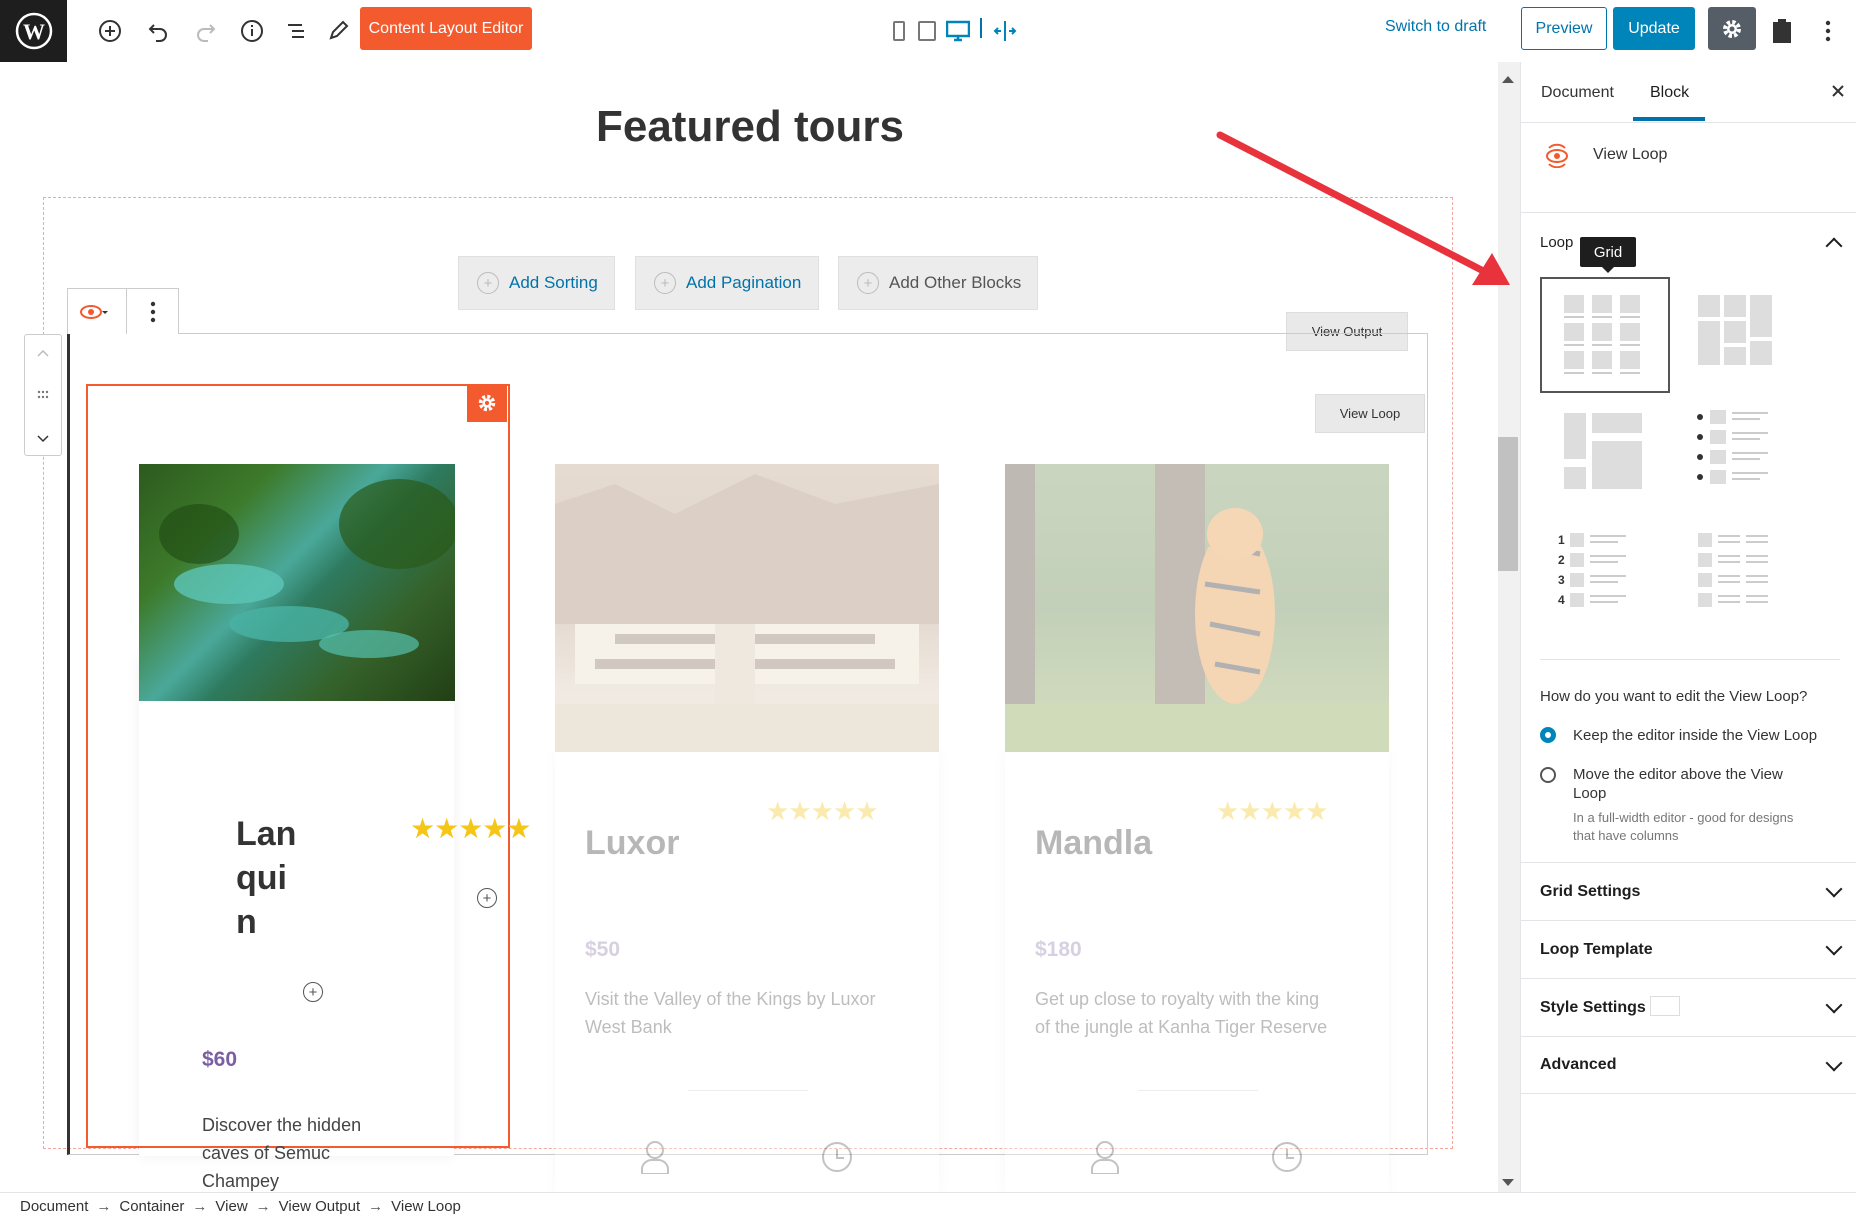 The height and width of the screenshot is (1220, 1856). I want to click on view-loop-block-icon, so click(95, 314).